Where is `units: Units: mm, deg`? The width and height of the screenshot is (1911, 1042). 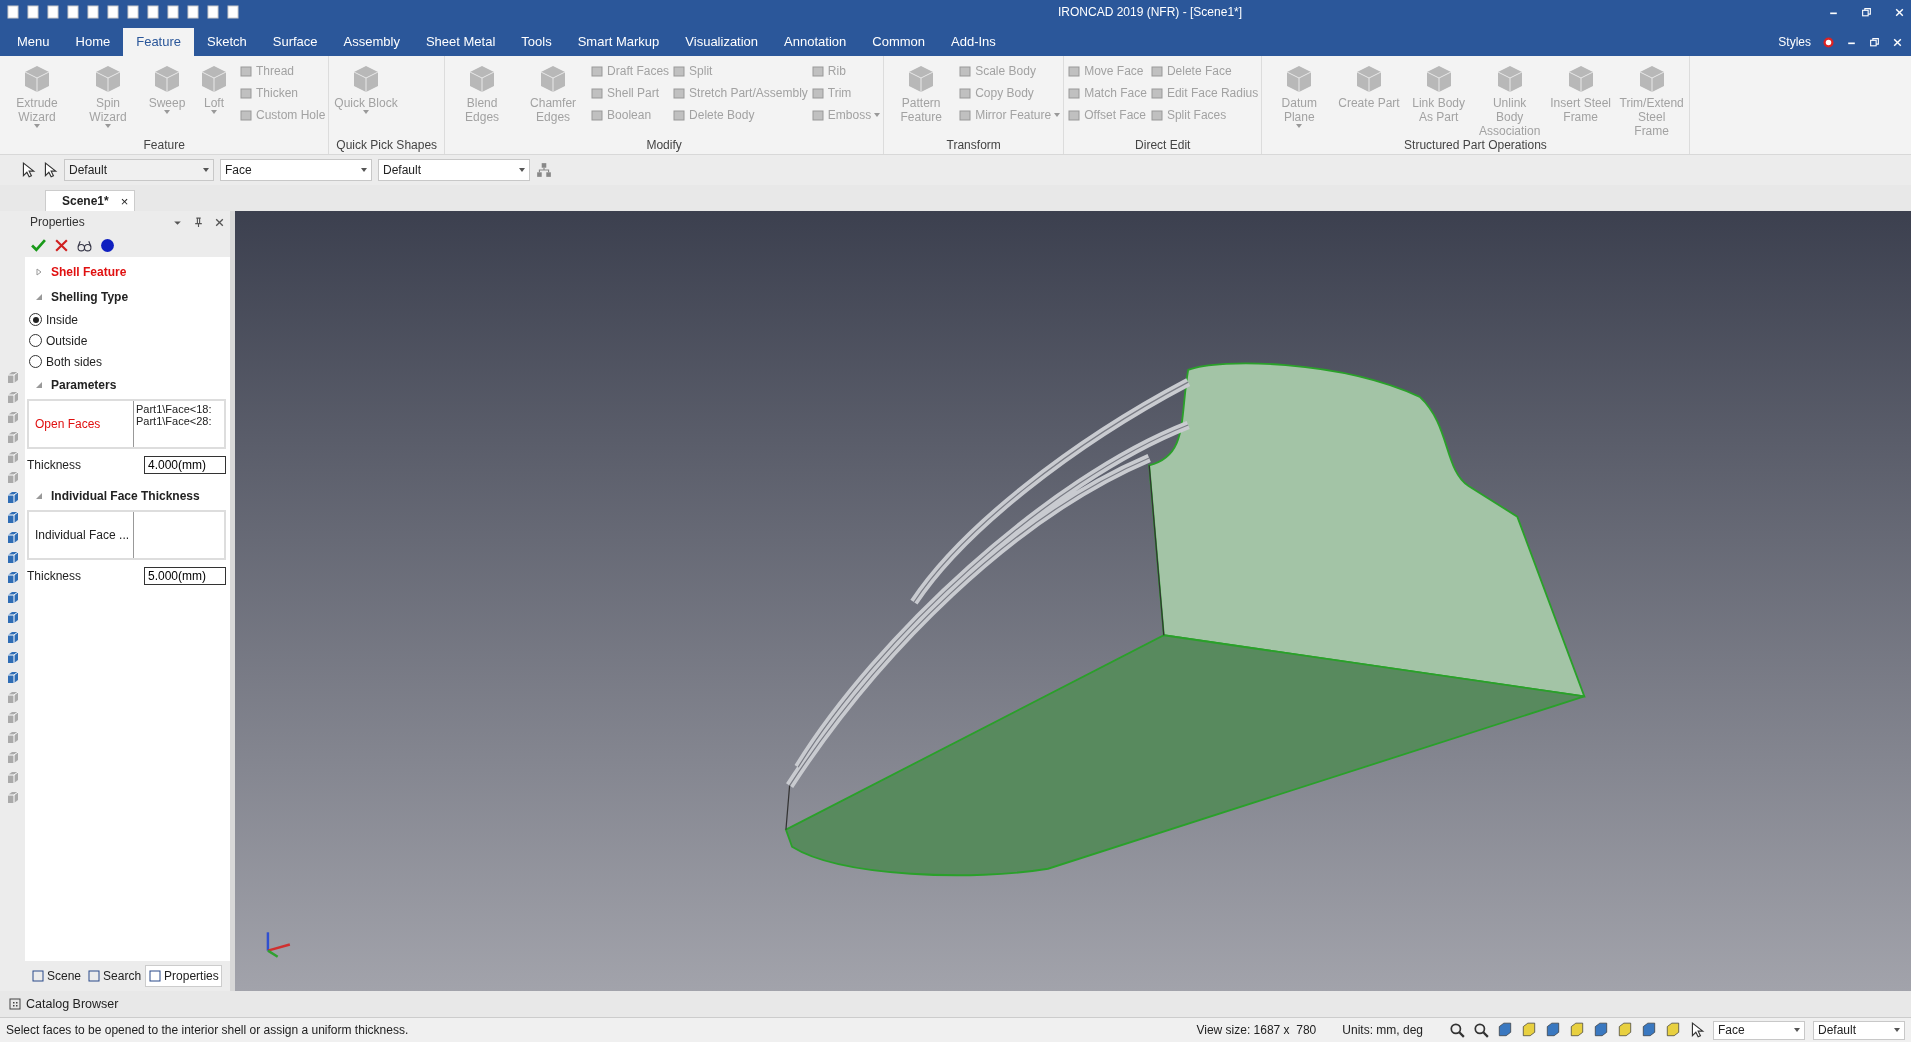 units: Units: mm, deg is located at coordinates (1382, 1030).